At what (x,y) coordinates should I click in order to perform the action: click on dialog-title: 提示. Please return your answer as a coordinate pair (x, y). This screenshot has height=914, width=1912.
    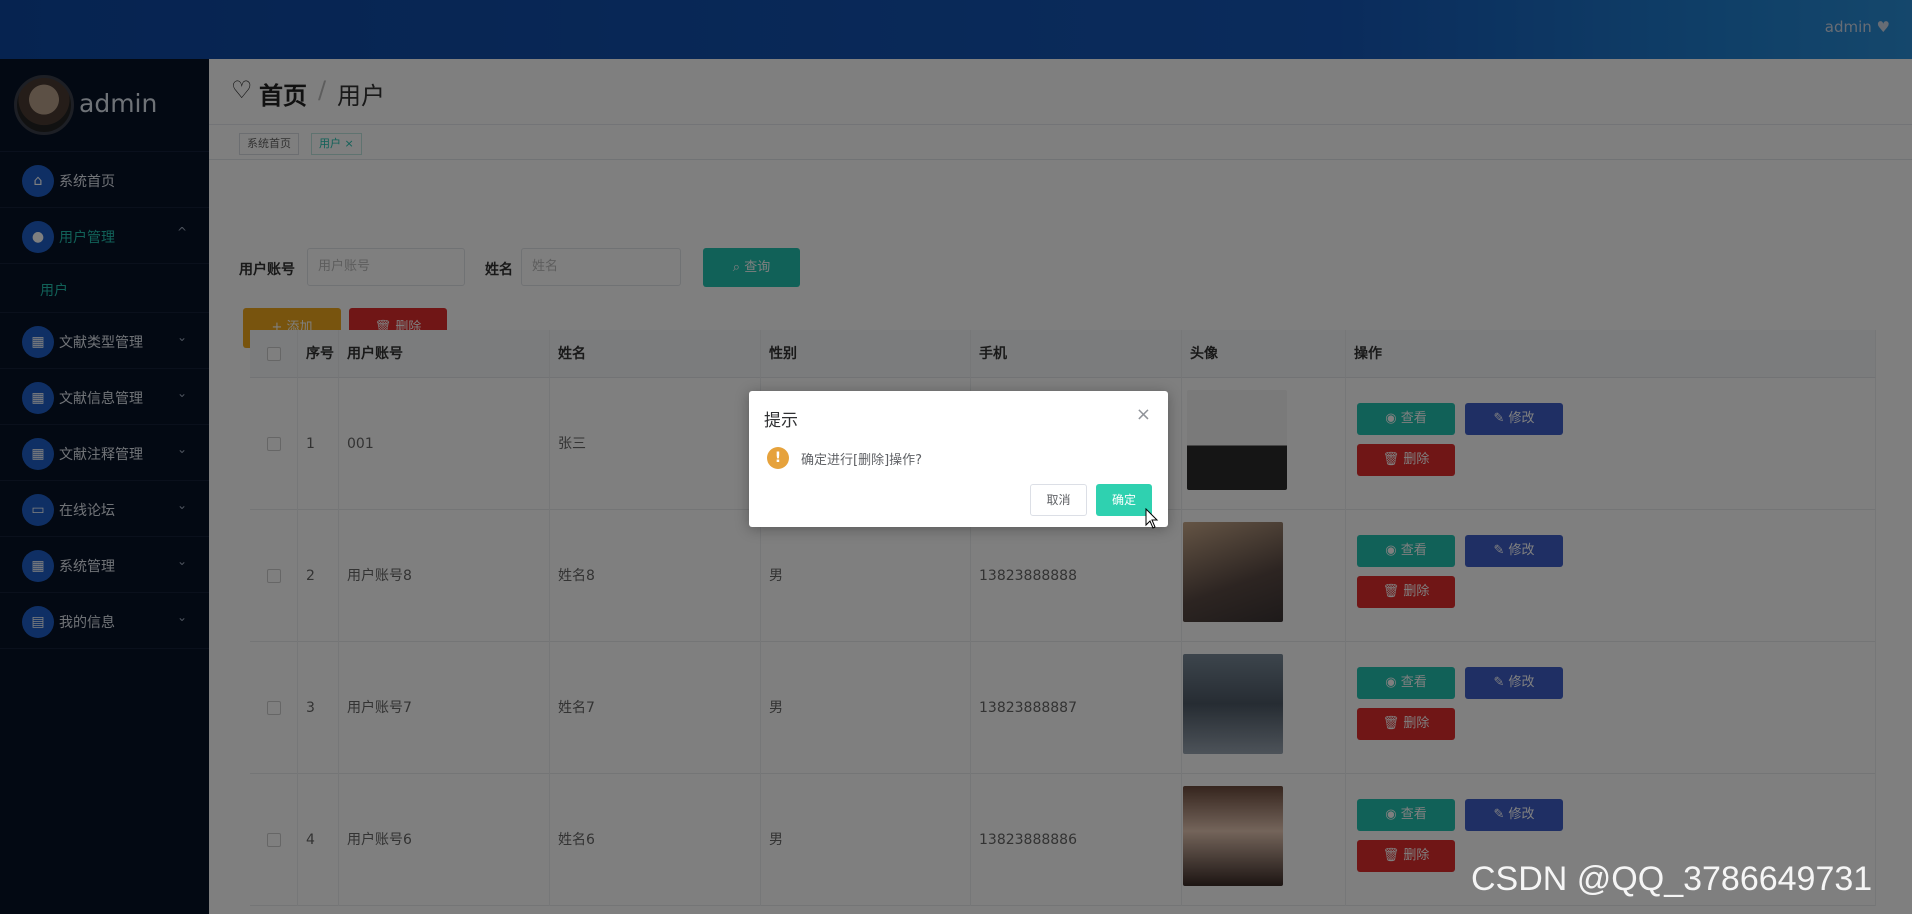
    Looking at the image, I should click on (781, 421).